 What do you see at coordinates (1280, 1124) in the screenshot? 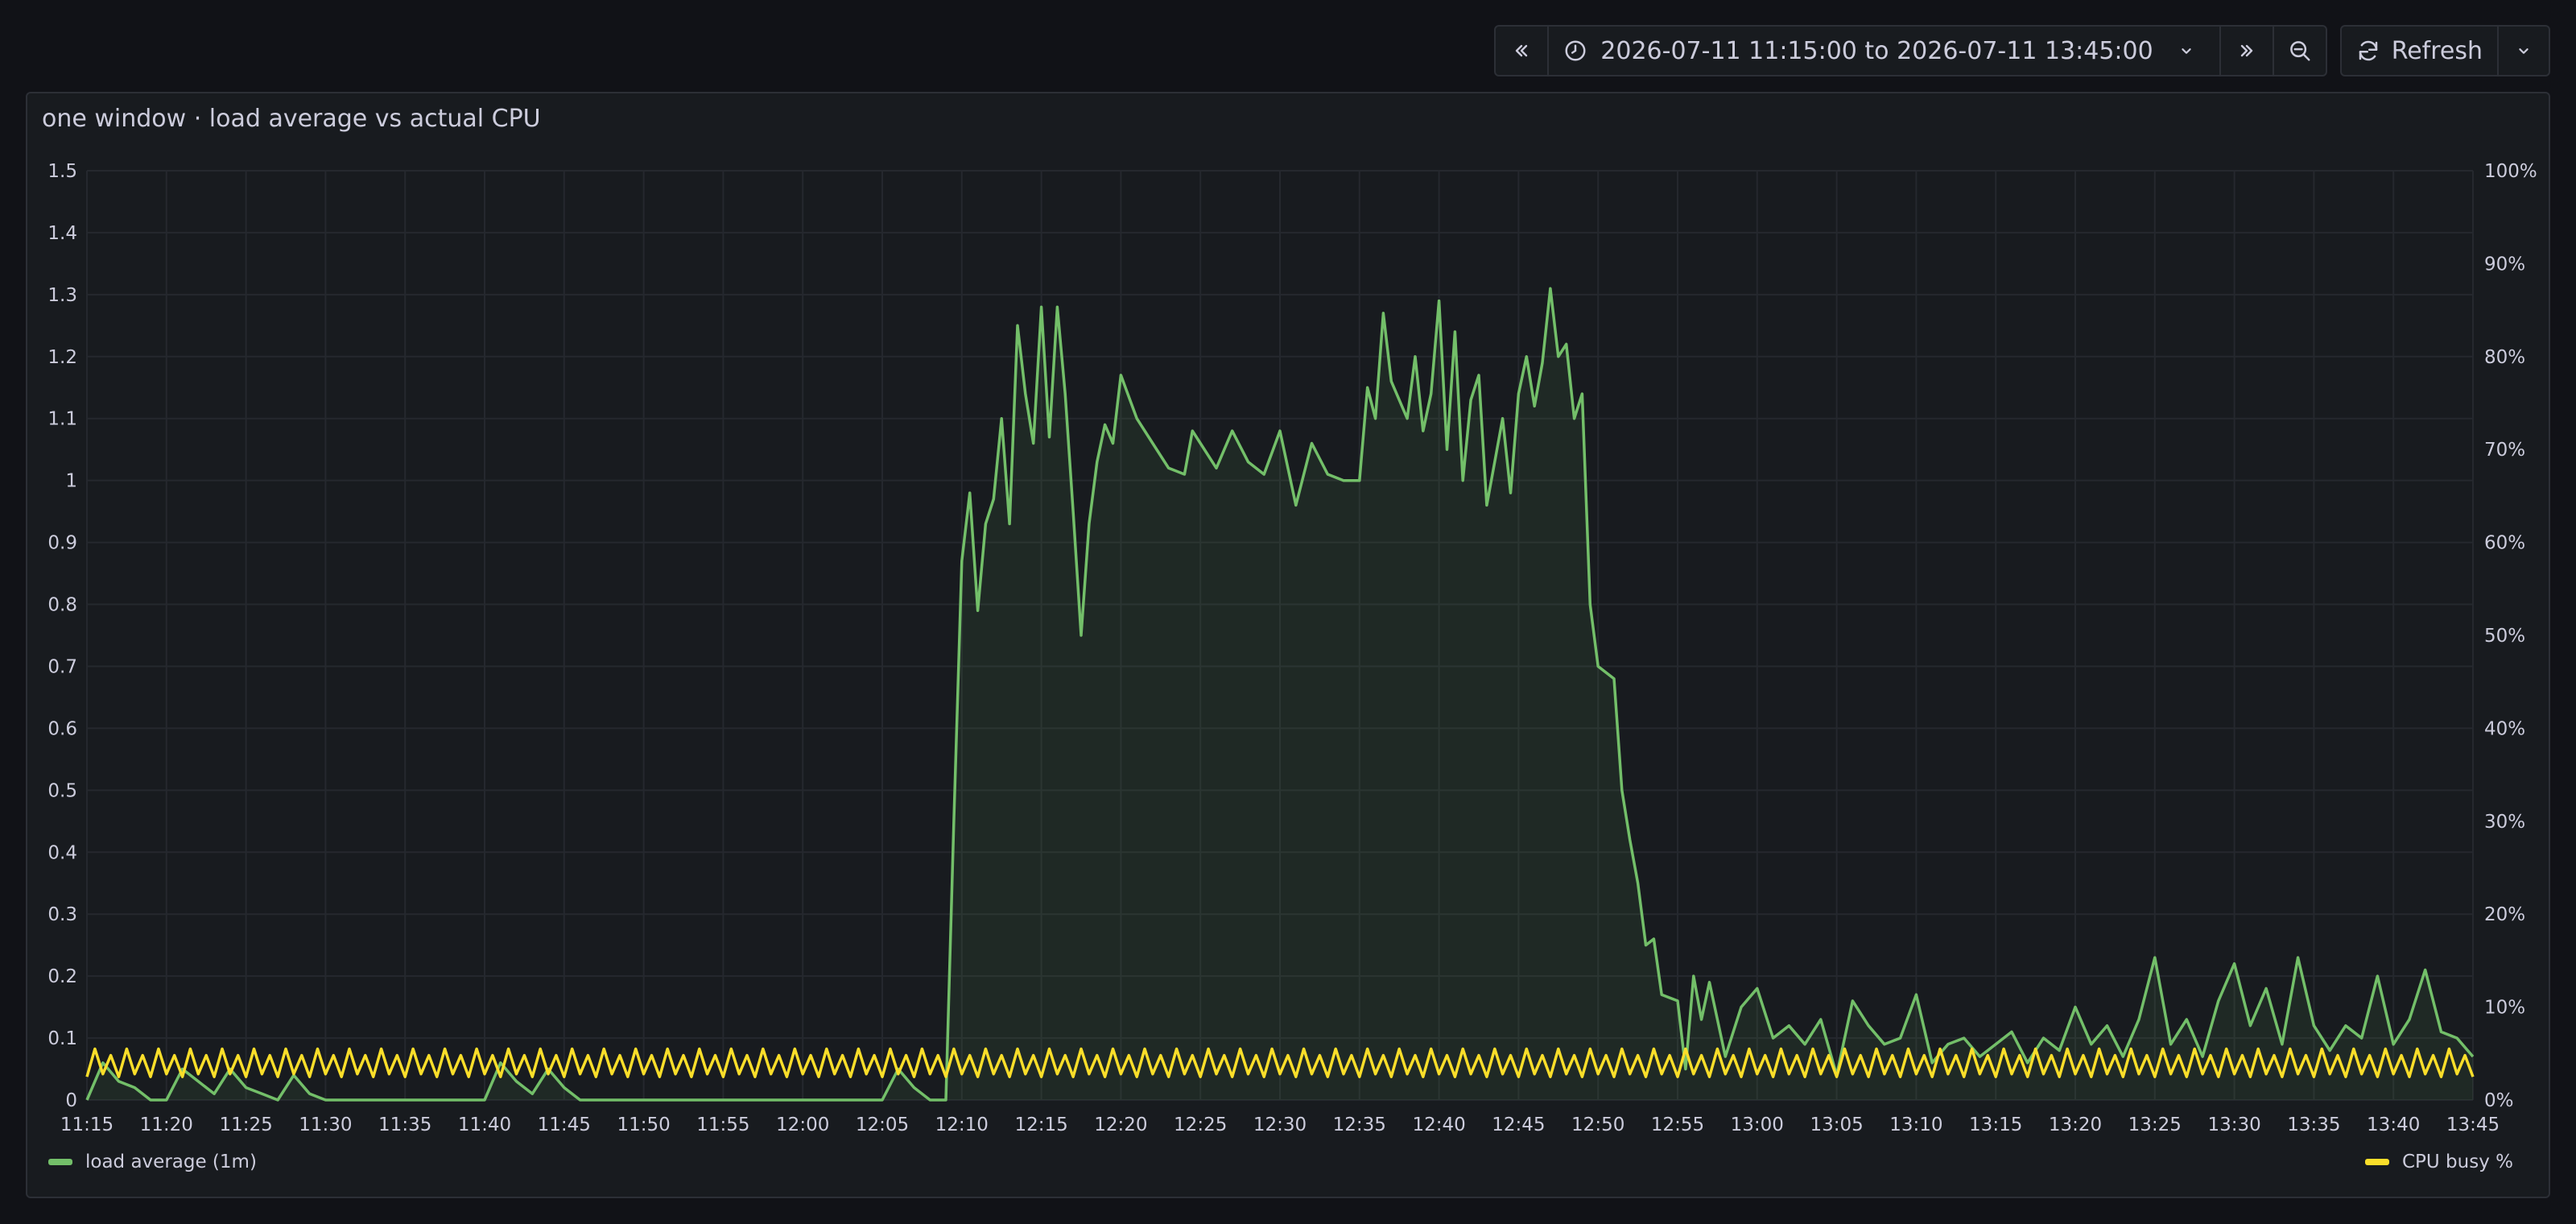
I see `x-tick-label: 12:30` at bounding box center [1280, 1124].